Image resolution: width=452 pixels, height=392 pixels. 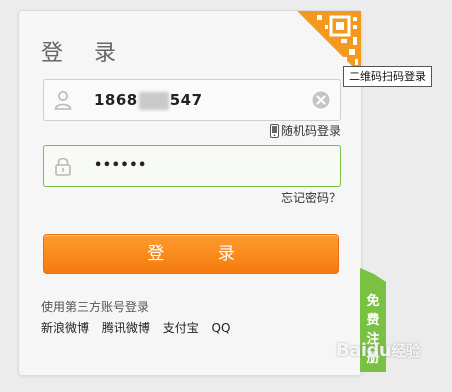 What do you see at coordinates (120, 165) in the screenshot?
I see `password-value: ••••••` at bounding box center [120, 165].